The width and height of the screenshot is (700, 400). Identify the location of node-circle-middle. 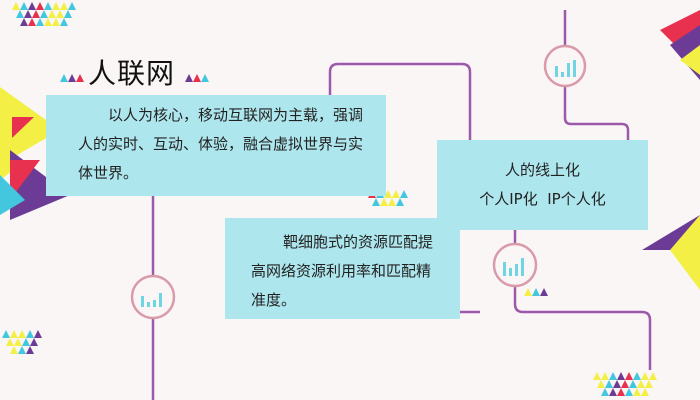
(515, 265).